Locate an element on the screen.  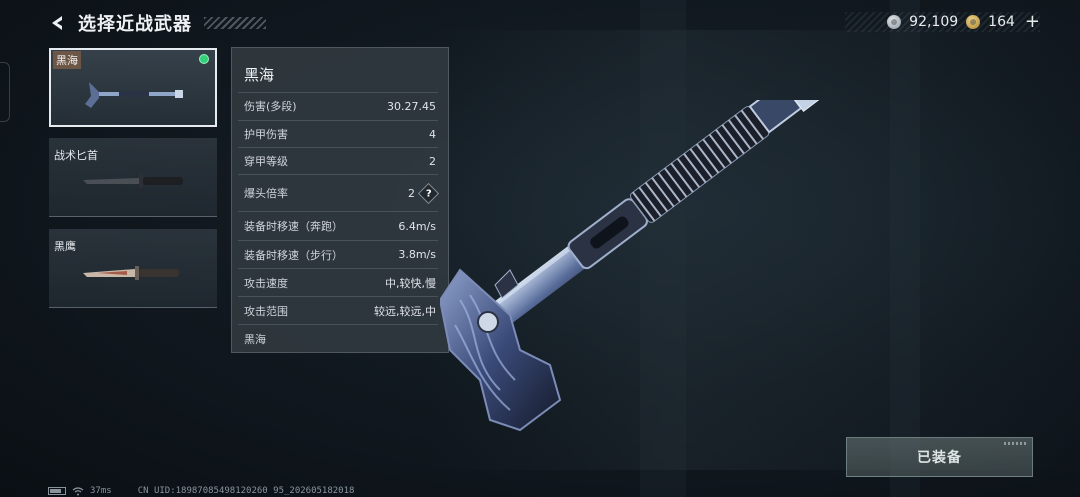
tomahawk-thumbnail-icon is located at coordinates (134, 95).